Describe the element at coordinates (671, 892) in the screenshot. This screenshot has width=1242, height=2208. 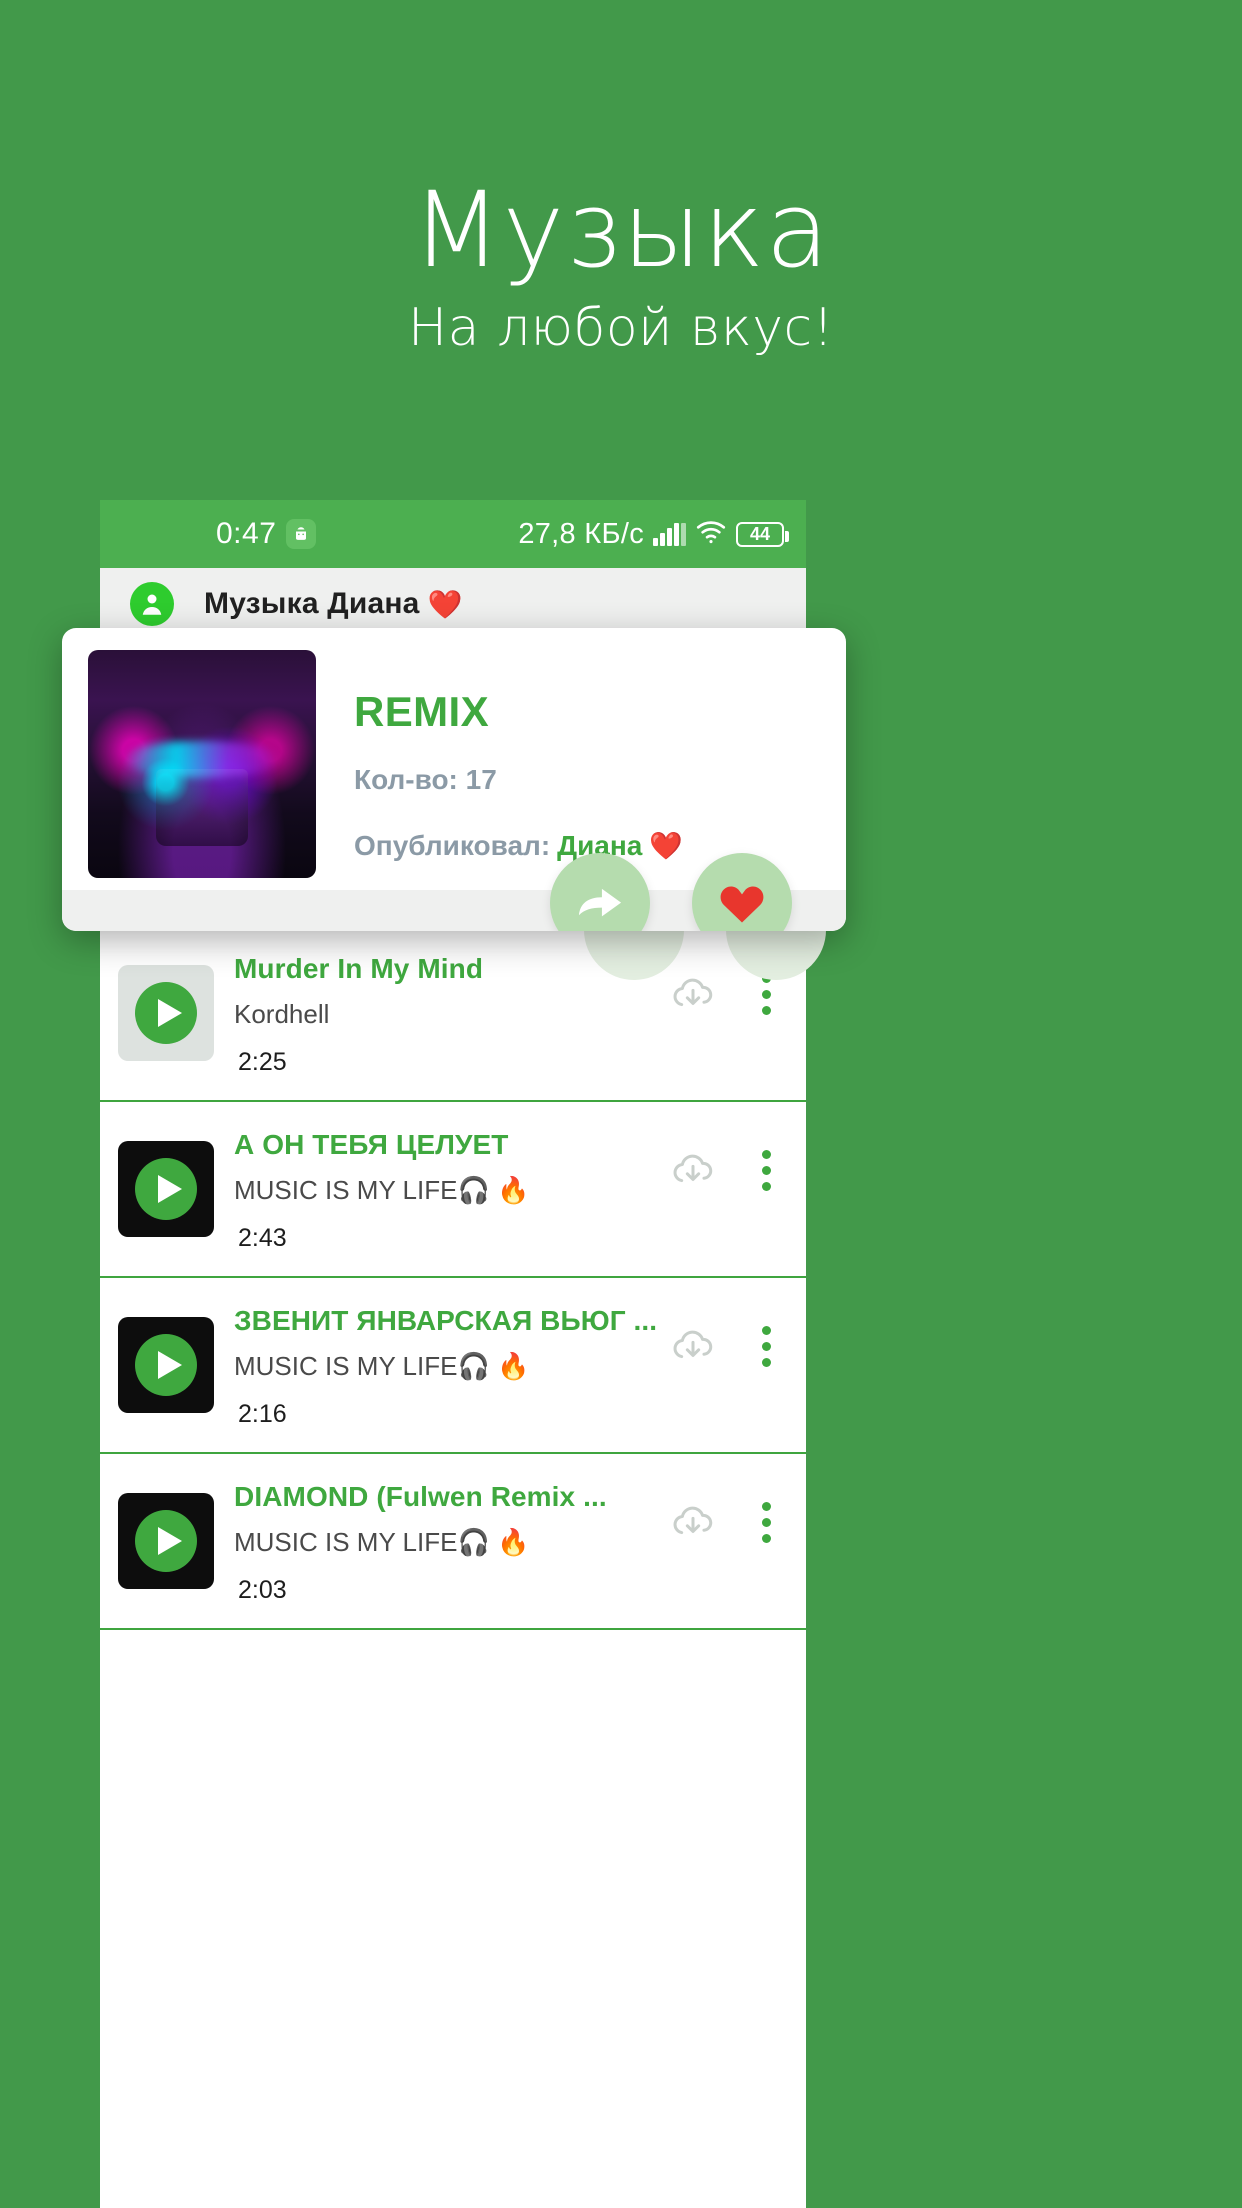
I see `playlist-actions` at that location.